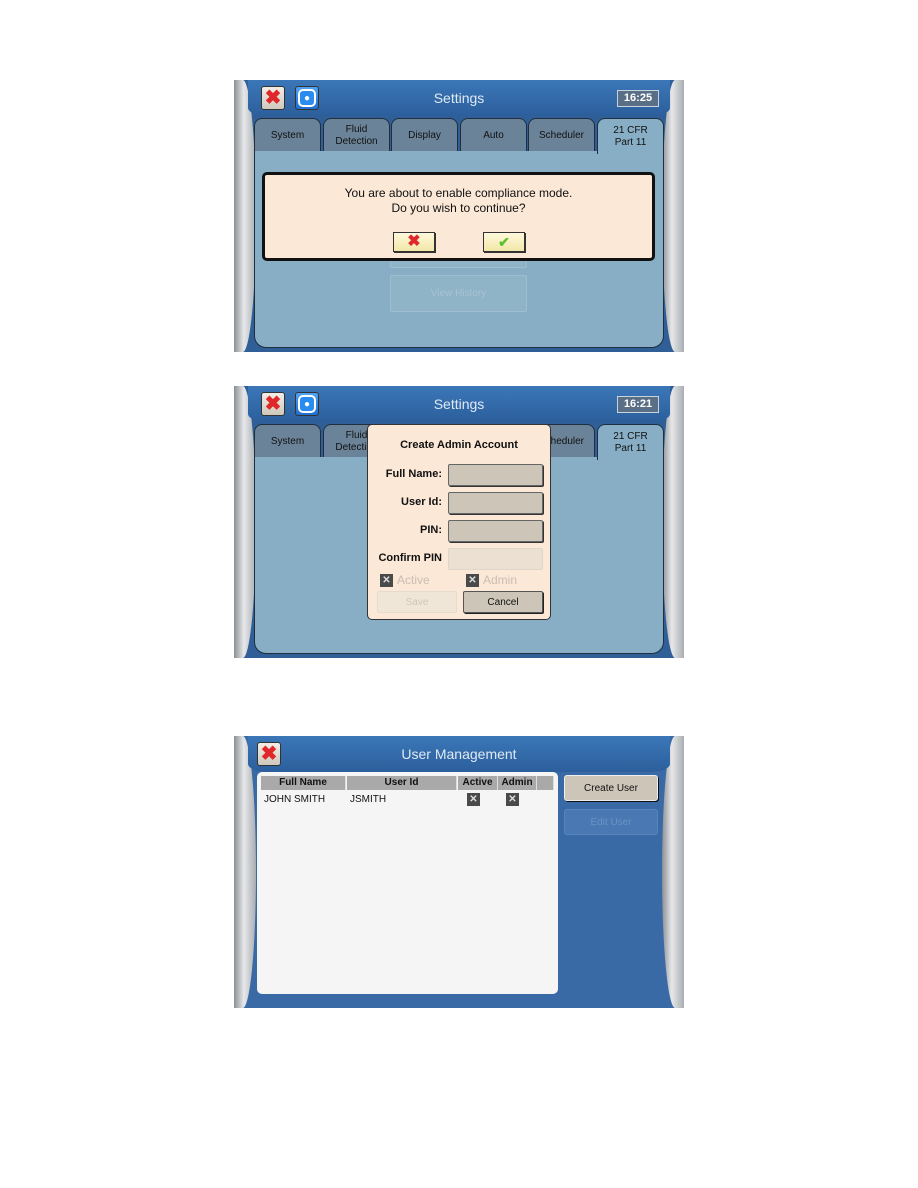 The height and width of the screenshot is (1188, 918). I want to click on dialog-message-line2: Do you wish to continue?, so click(458, 208).